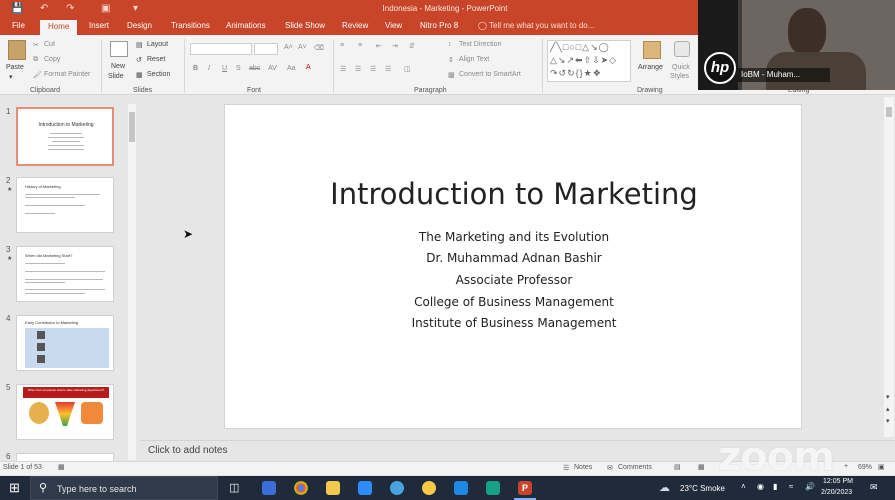  Describe the element at coordinates (156, 59) in the screenshot. I see `reset-button: Reset` at that location.